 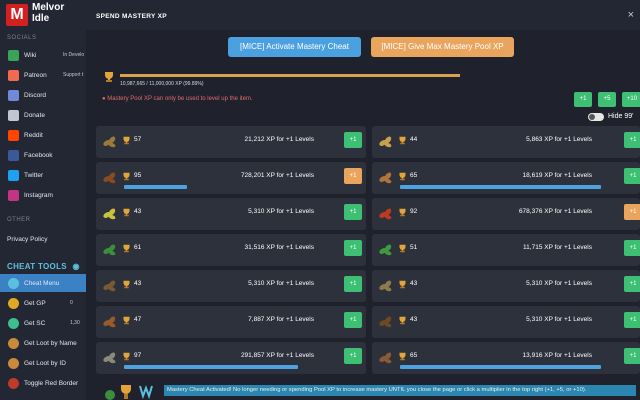 I want to click on sidebar-item-privacy-policy: Privacy Policy, so click(x=43, y=239).